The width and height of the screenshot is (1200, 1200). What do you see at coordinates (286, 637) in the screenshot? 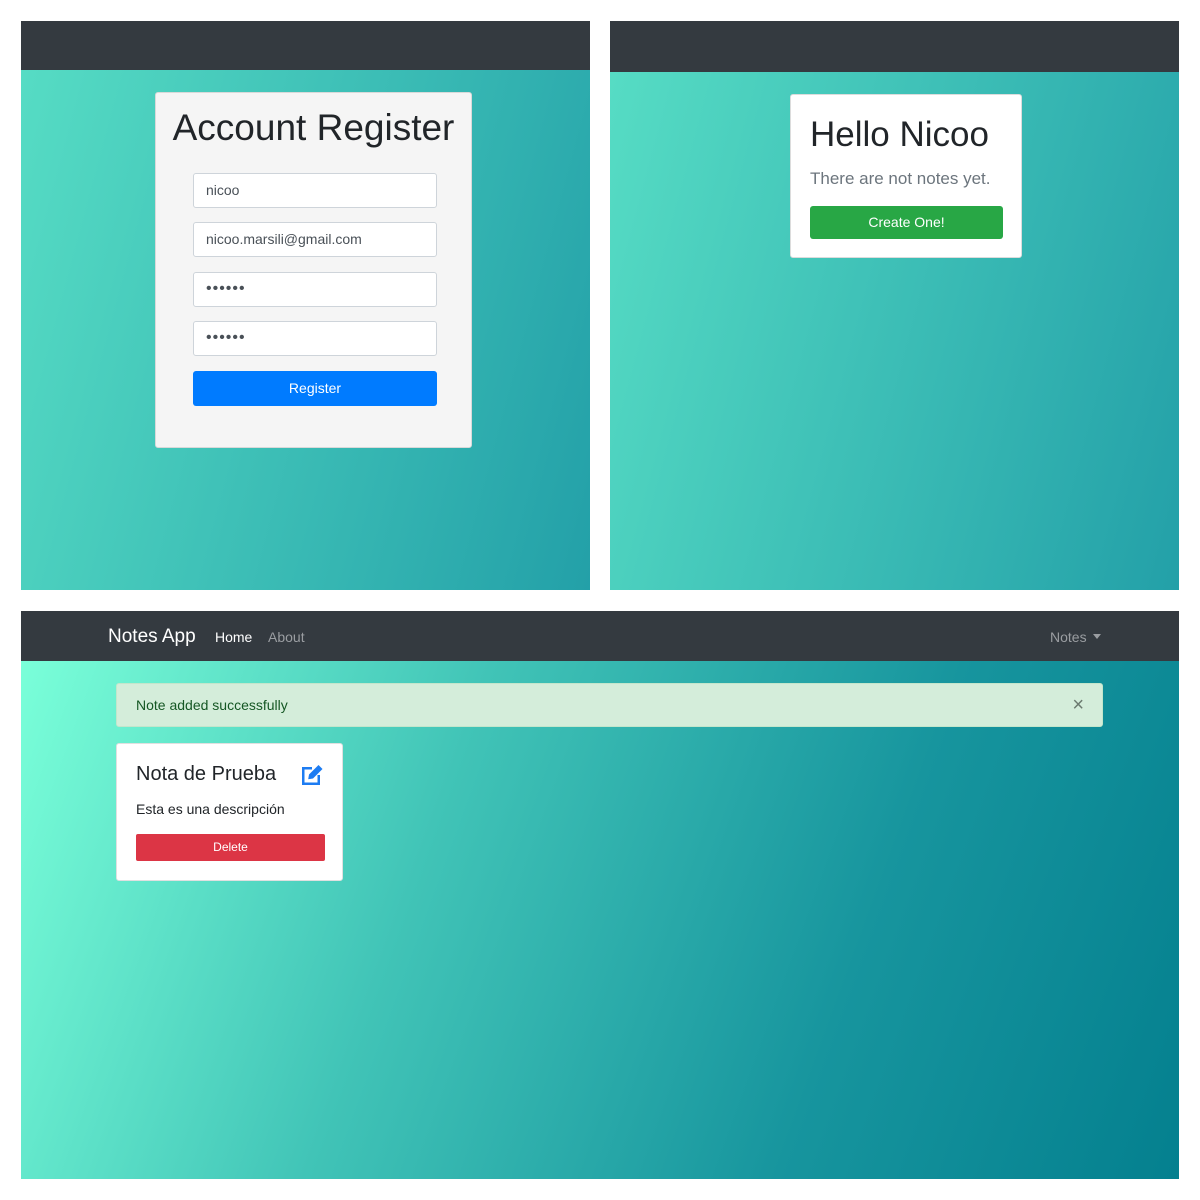
I see `nav-about-link: About` at bounding box center [286, 637].